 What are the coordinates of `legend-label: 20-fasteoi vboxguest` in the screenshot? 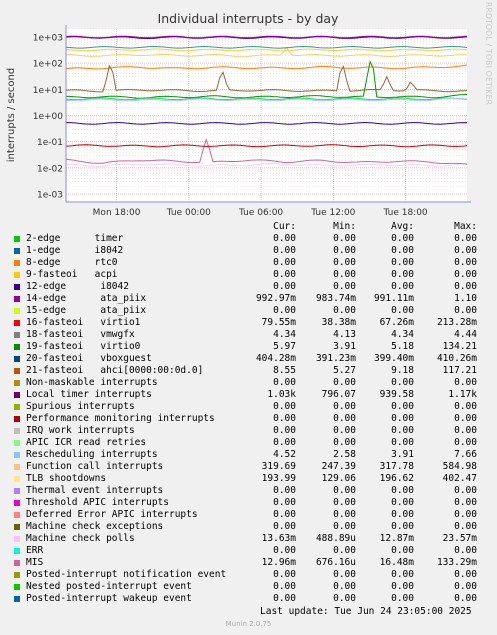 It's located at (89, 358).